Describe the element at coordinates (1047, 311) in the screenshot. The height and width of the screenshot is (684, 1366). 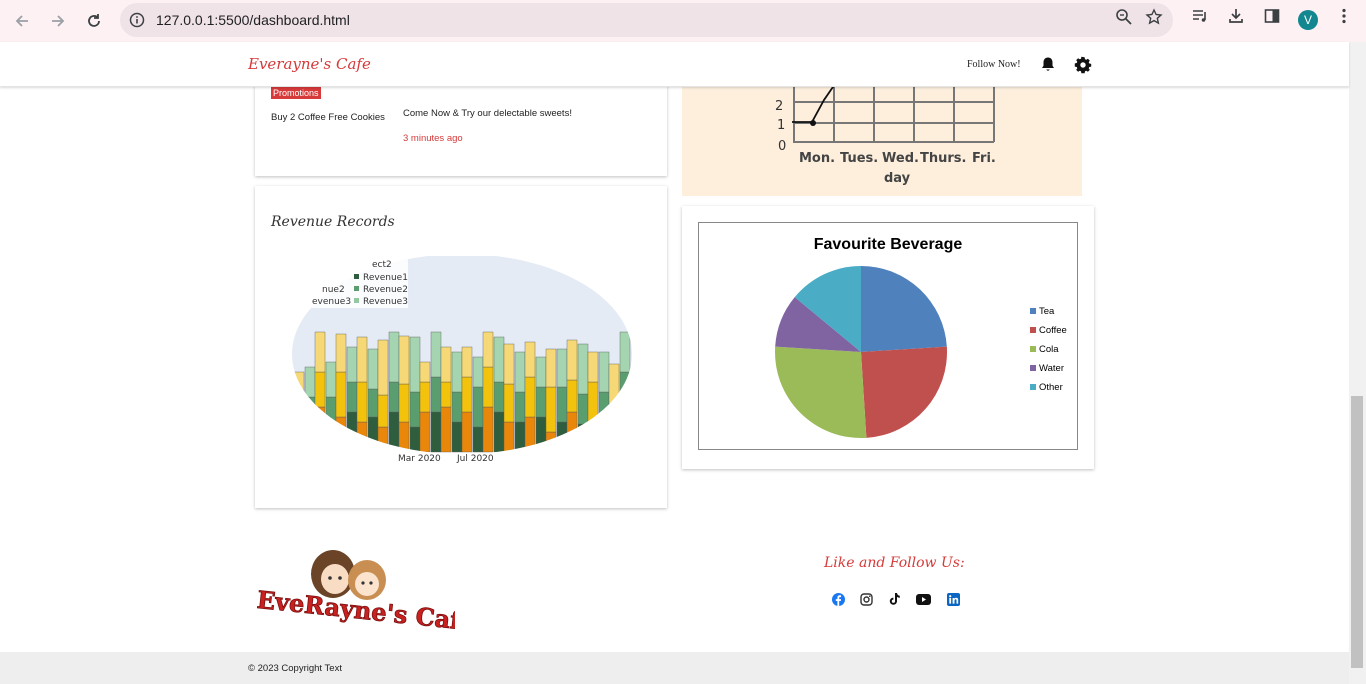
I see `legend-label-tea: Tea` at that location.